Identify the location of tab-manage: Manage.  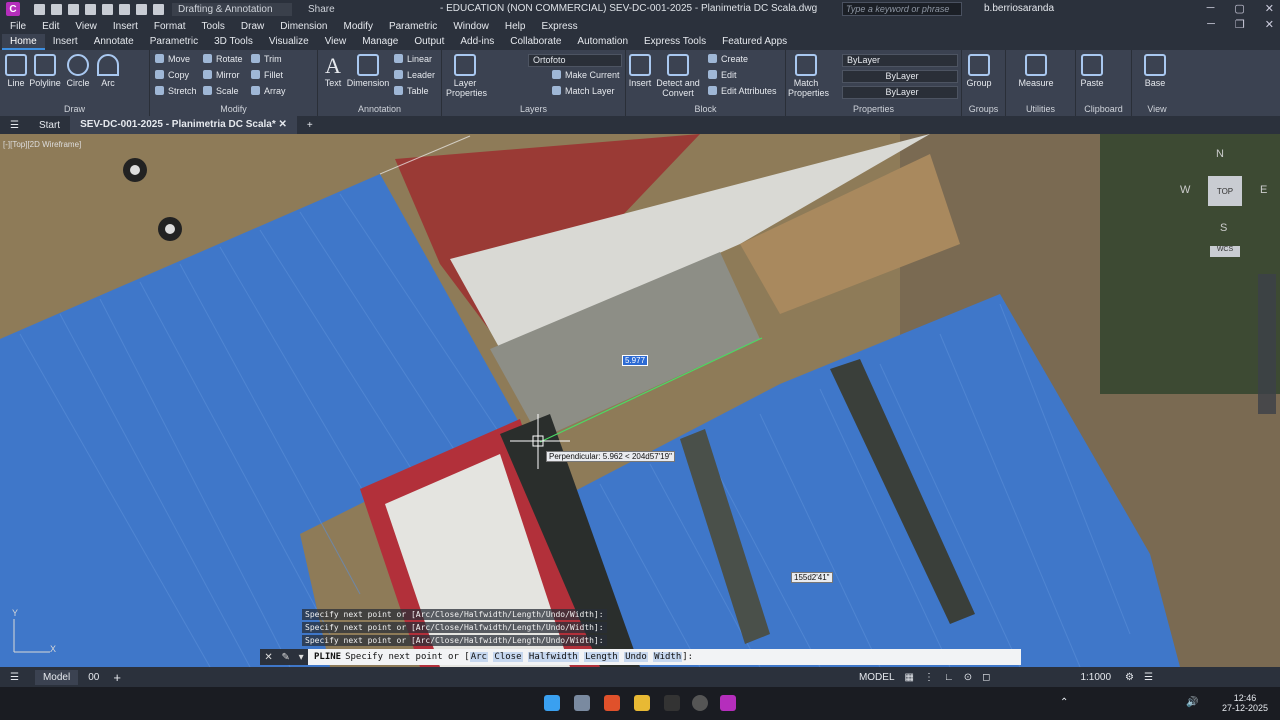
(380, 42).